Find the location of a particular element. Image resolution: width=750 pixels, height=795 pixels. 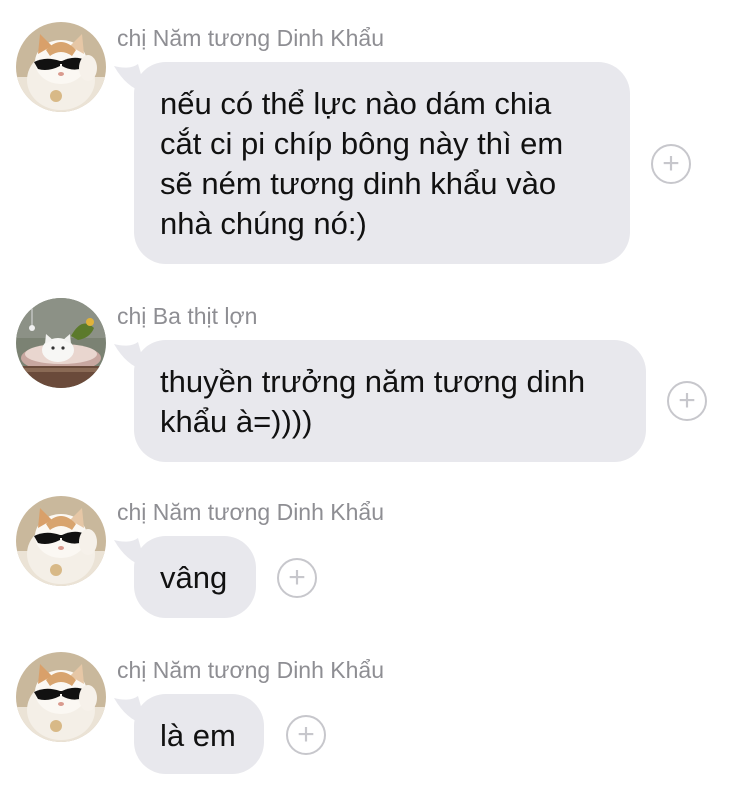

plus-icon: + is located at coordinates (306, 734).